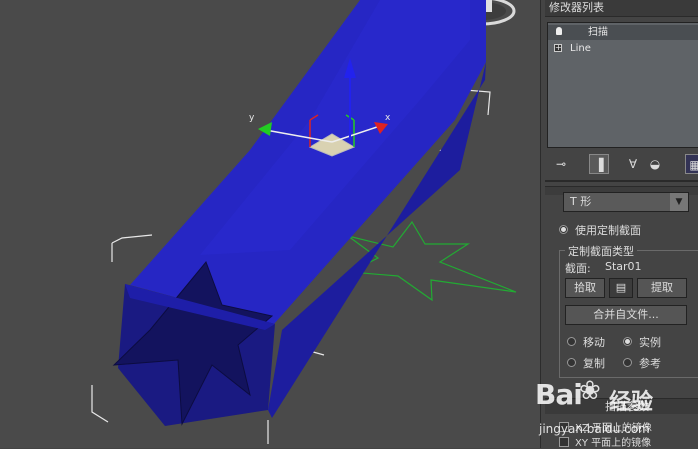  I want to click on chevron-down-icon: ▼, so click(679, 202).